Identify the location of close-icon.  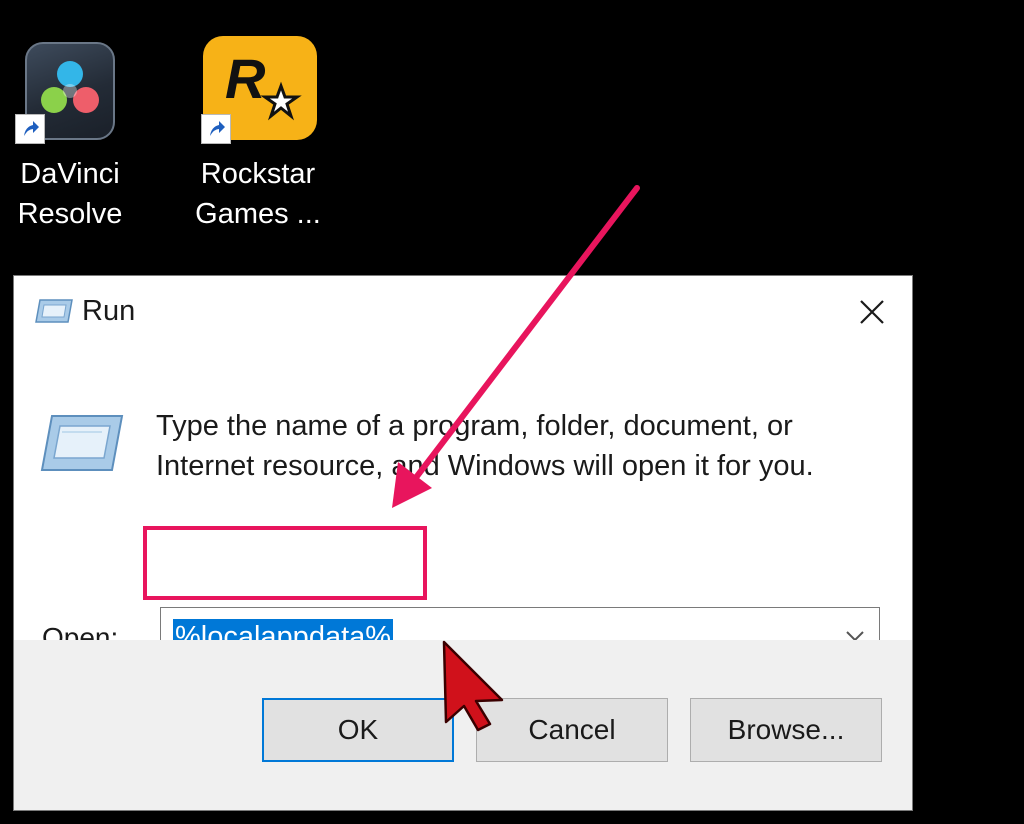
(872, 312).